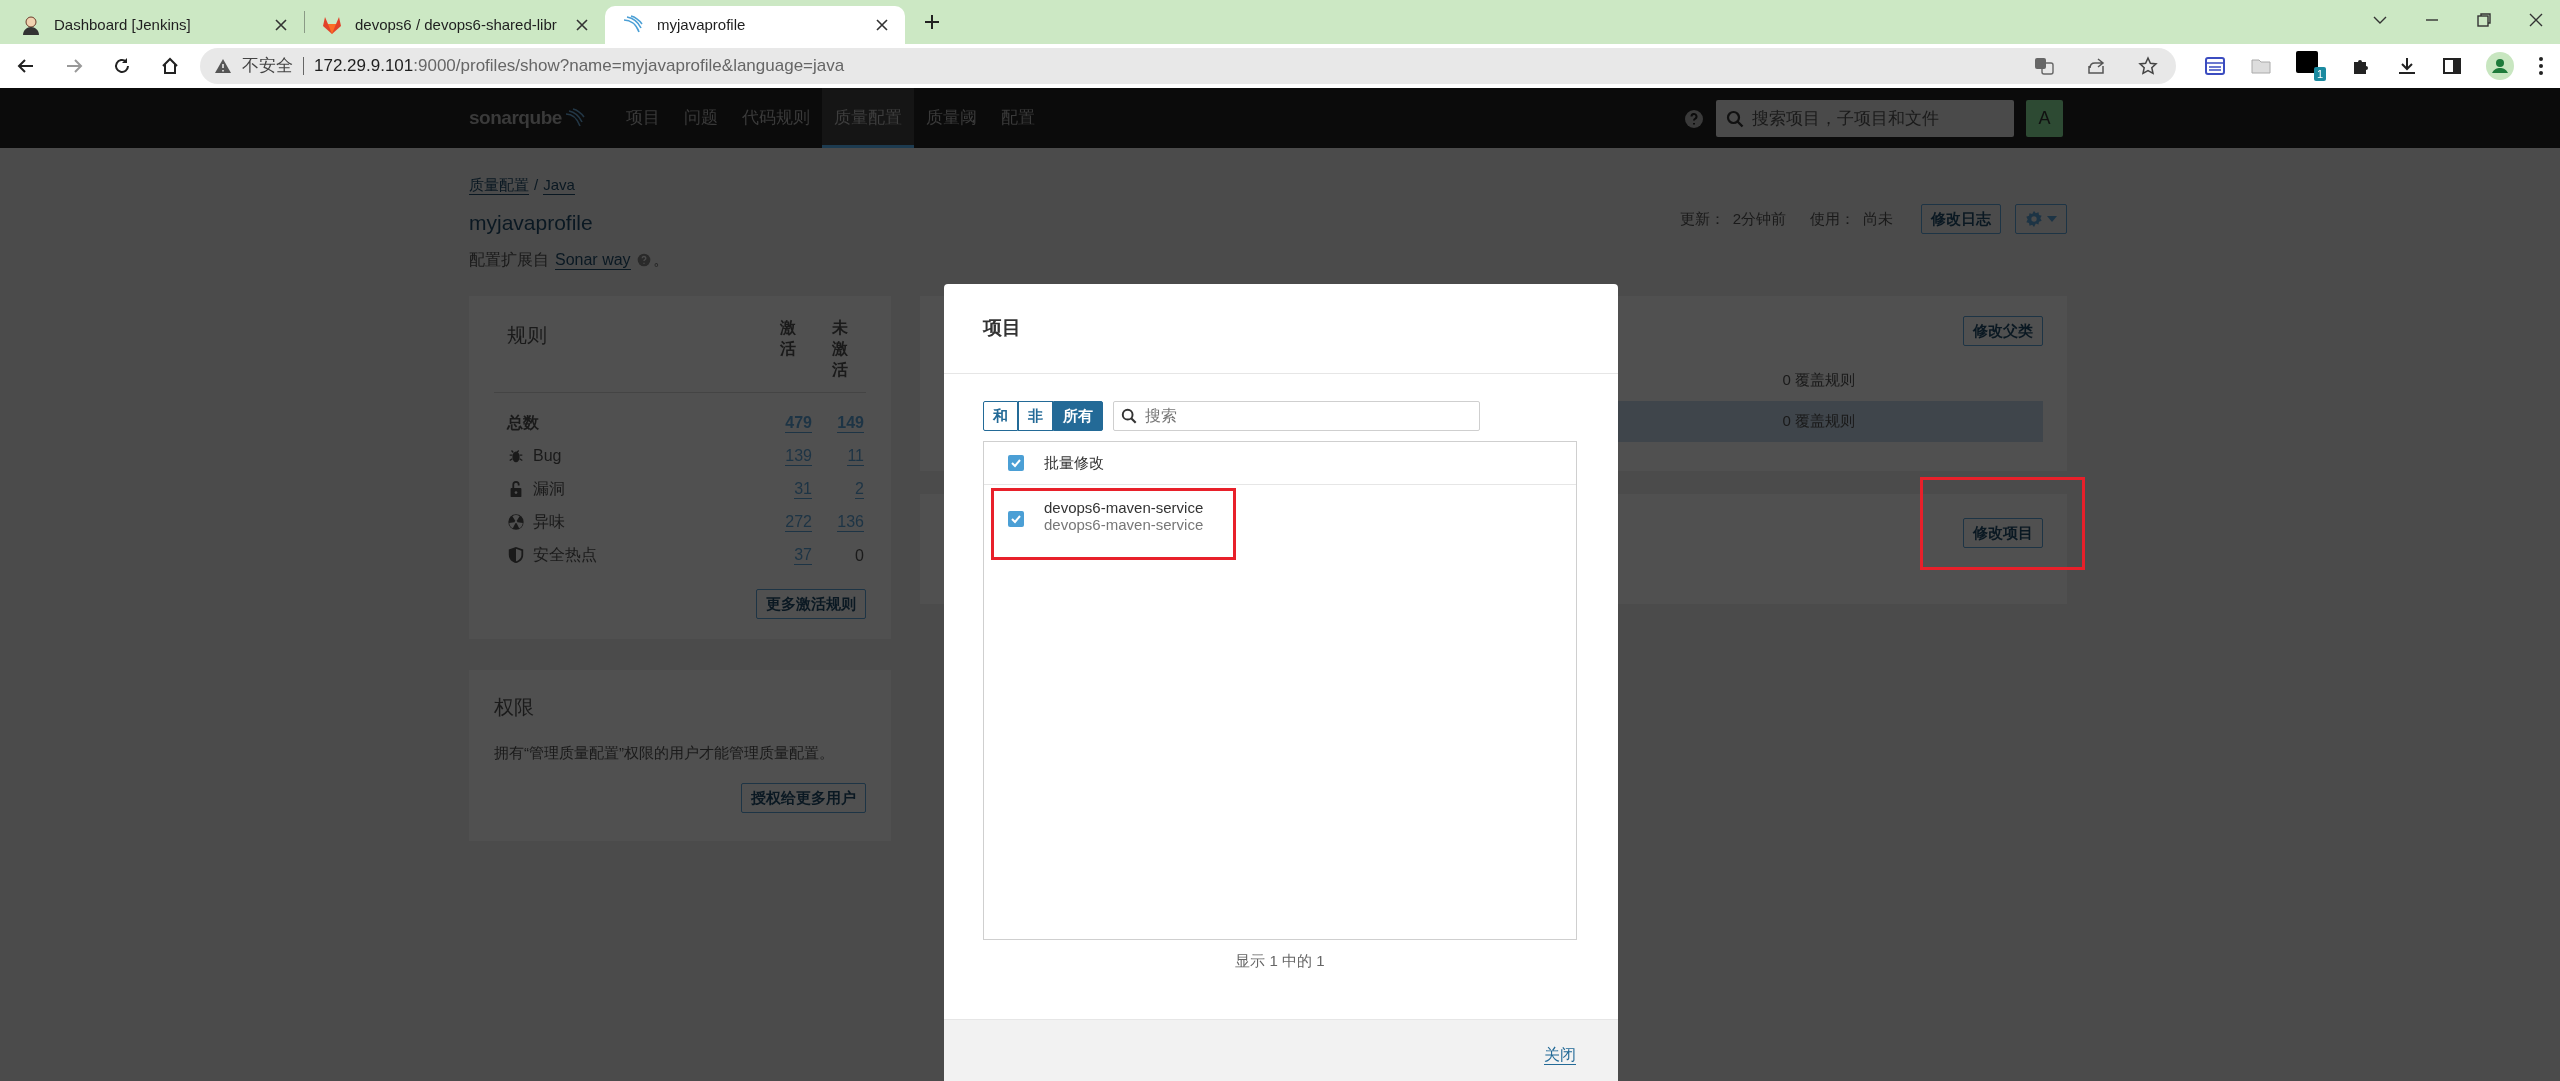 This screenshot has height=1081, width=2560. I want to click on translate-icon, so click(2044, 66).